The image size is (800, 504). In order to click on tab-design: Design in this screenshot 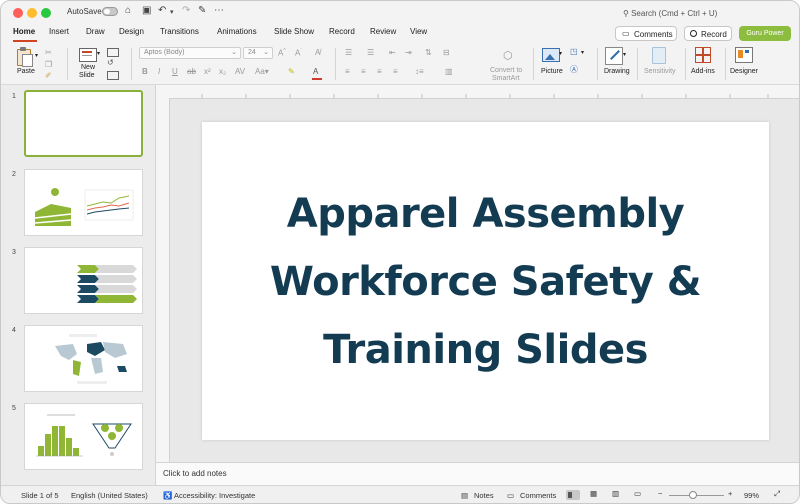, I will do `click(131, 31)`.